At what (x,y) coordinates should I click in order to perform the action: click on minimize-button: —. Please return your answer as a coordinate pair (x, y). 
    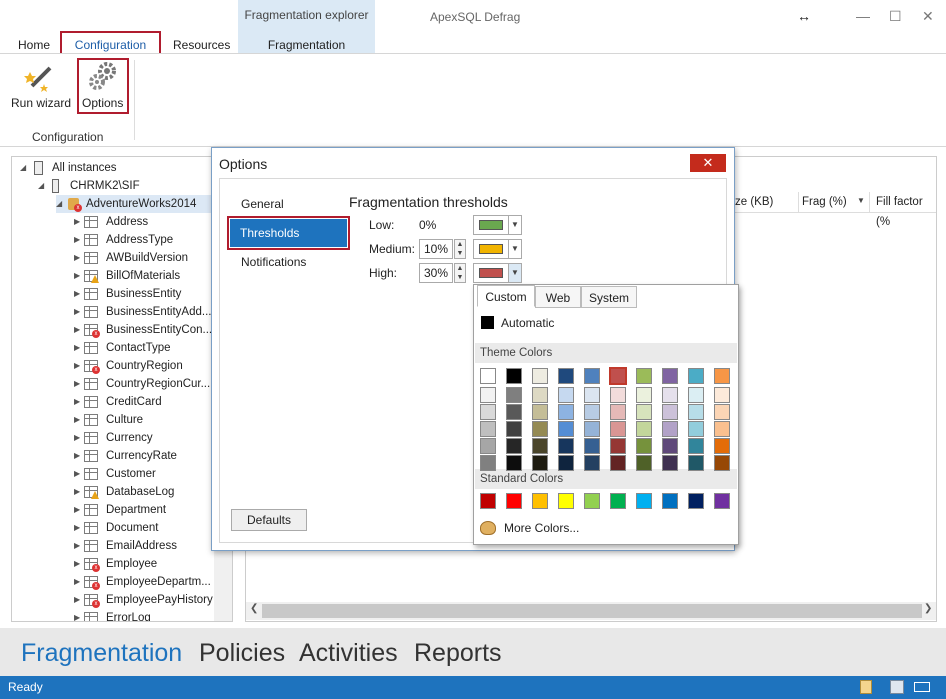
    Looking at the image, I should click on (863, 16).